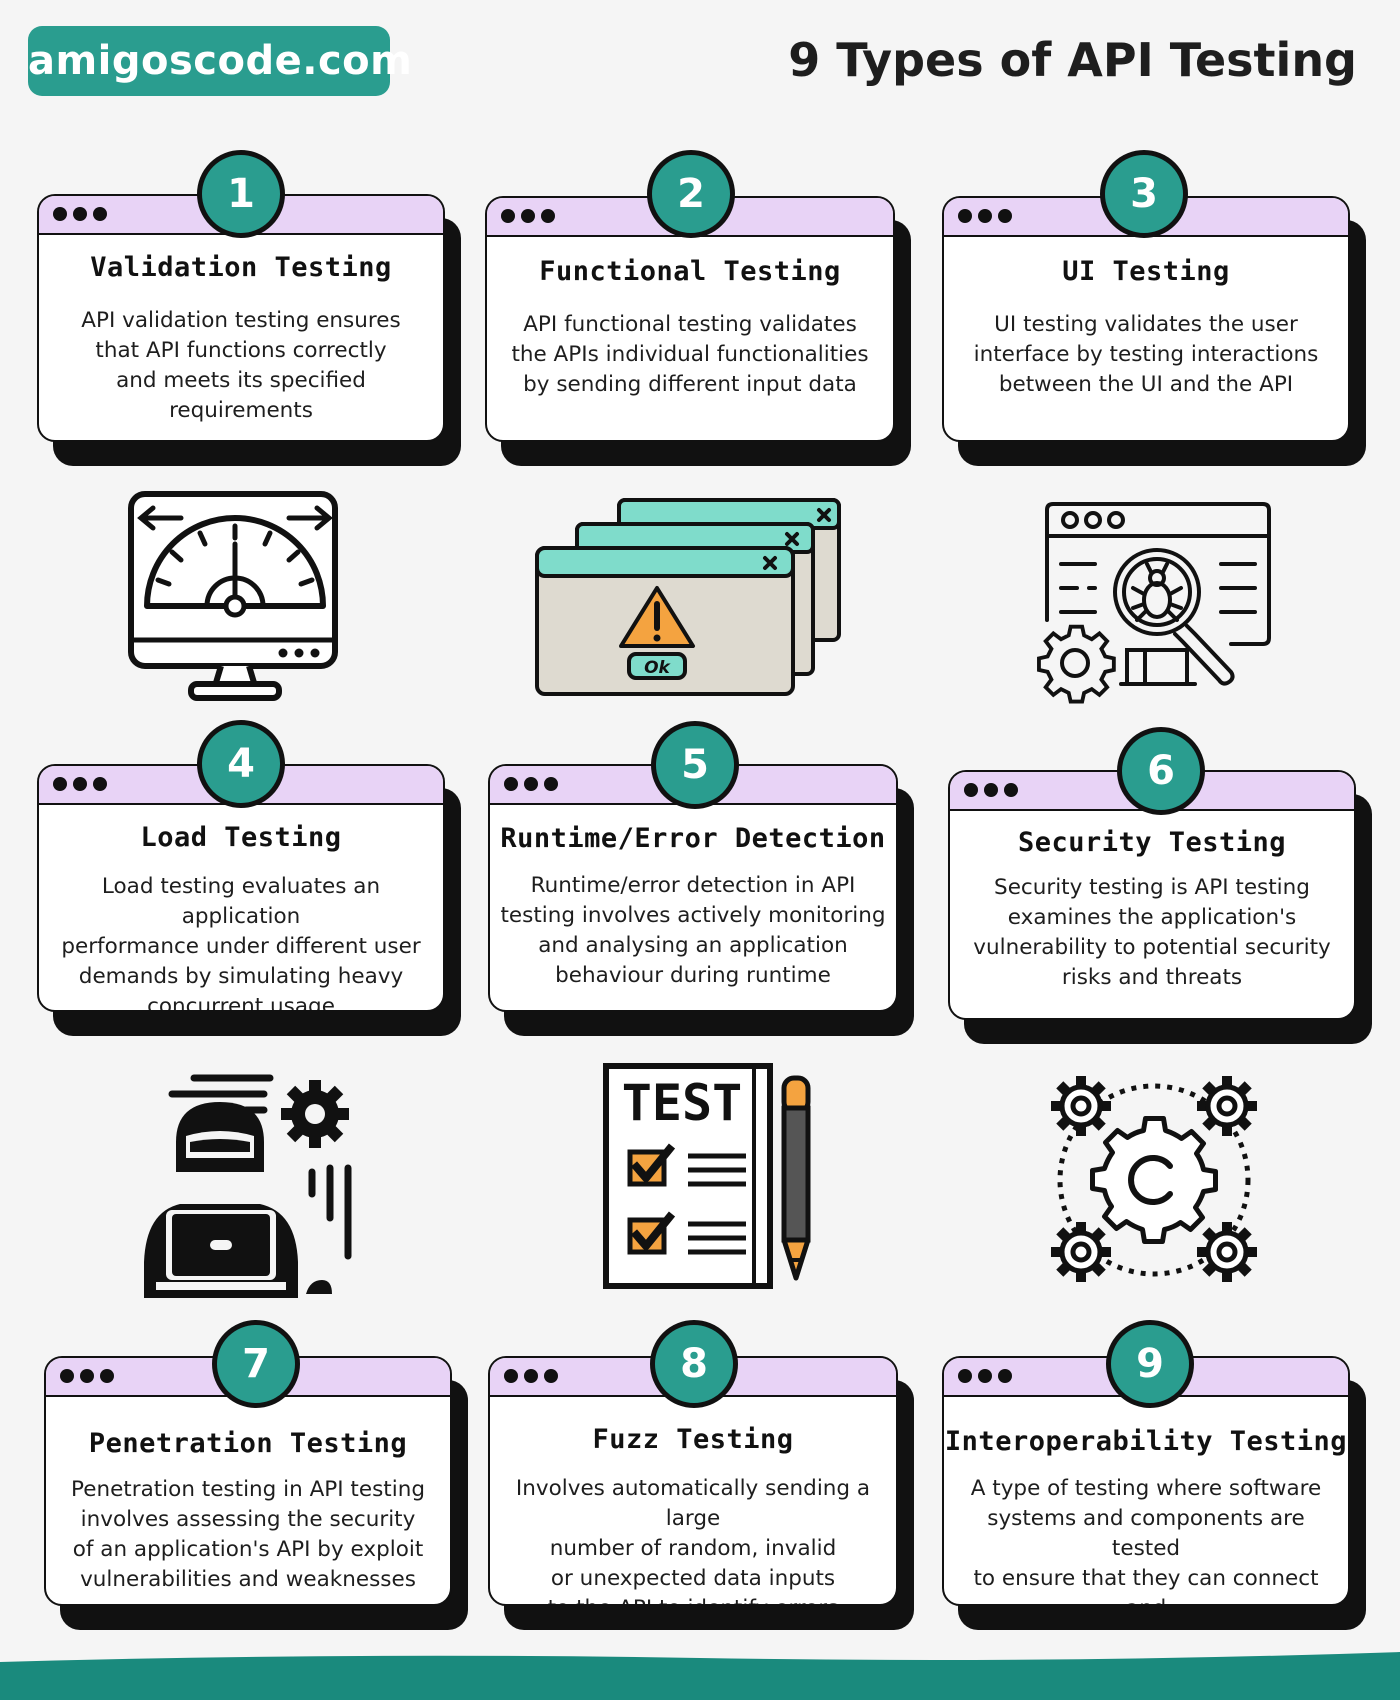 This screenshot has height=1700, width=1400. I want to click on page-title: 9 Types of API Testing, so click(1072, 60).